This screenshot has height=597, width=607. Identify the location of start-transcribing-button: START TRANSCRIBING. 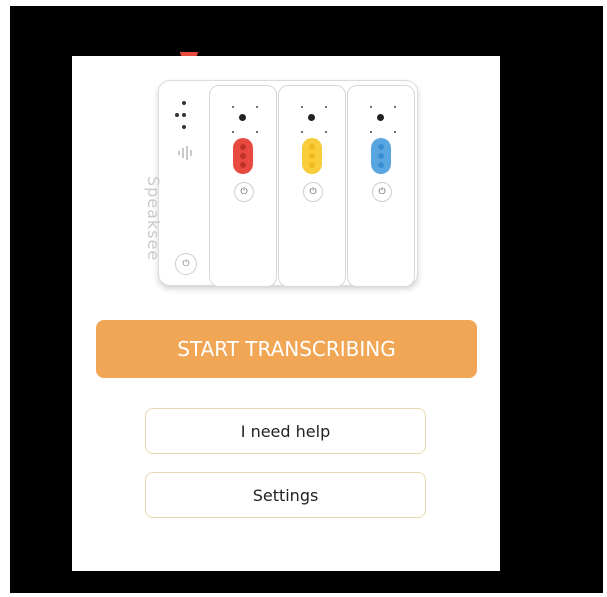
(286, 349).